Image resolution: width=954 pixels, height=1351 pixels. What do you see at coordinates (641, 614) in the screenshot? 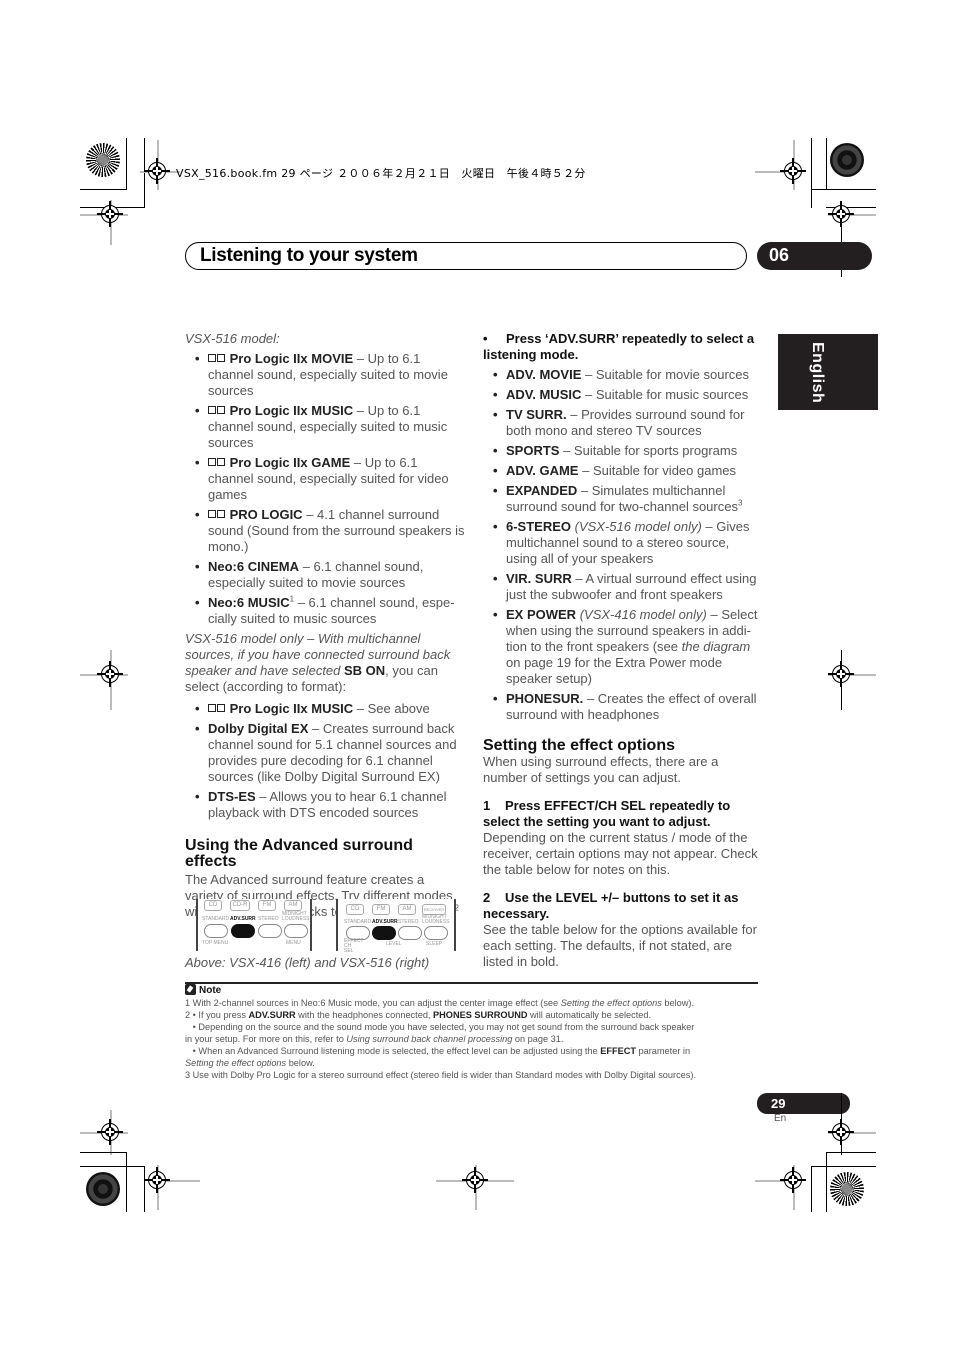
I see `model-qualifier: (VSX-416 model only)` at bounding box center [641, 614].